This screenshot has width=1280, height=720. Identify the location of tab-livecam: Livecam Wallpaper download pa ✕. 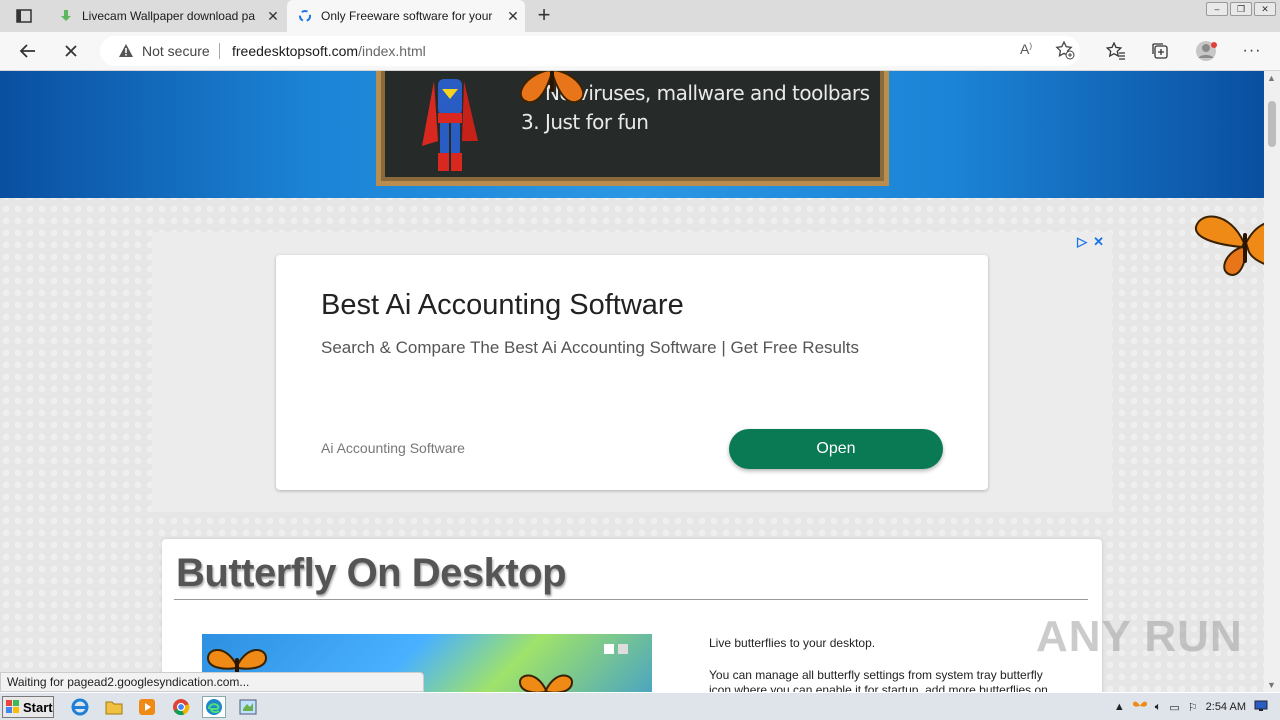
(166, 16).